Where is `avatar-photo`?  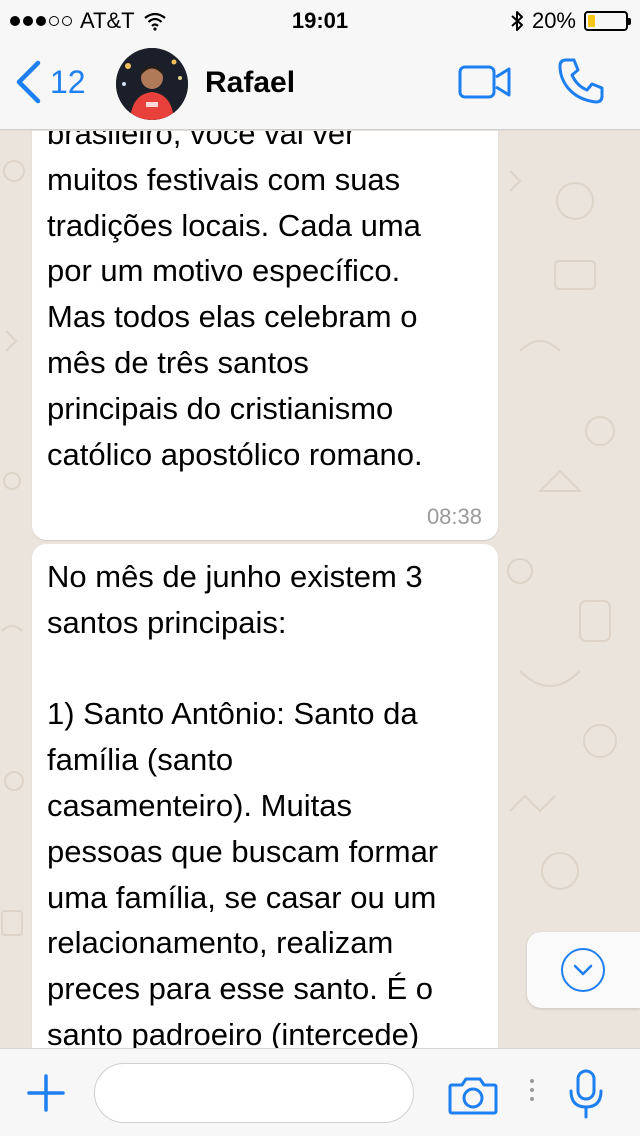
avatar-photo is located at coordinates (152, 84).